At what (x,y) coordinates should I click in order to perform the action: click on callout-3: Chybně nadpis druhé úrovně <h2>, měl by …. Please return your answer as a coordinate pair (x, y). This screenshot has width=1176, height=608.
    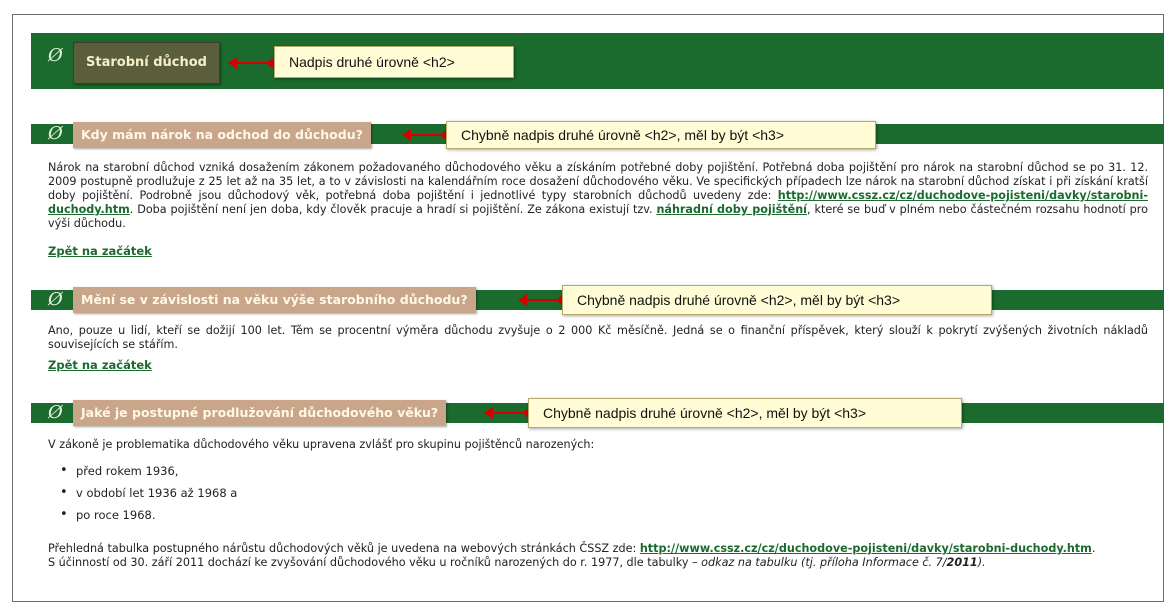
    Looking at the image, I should click on (777, 300).